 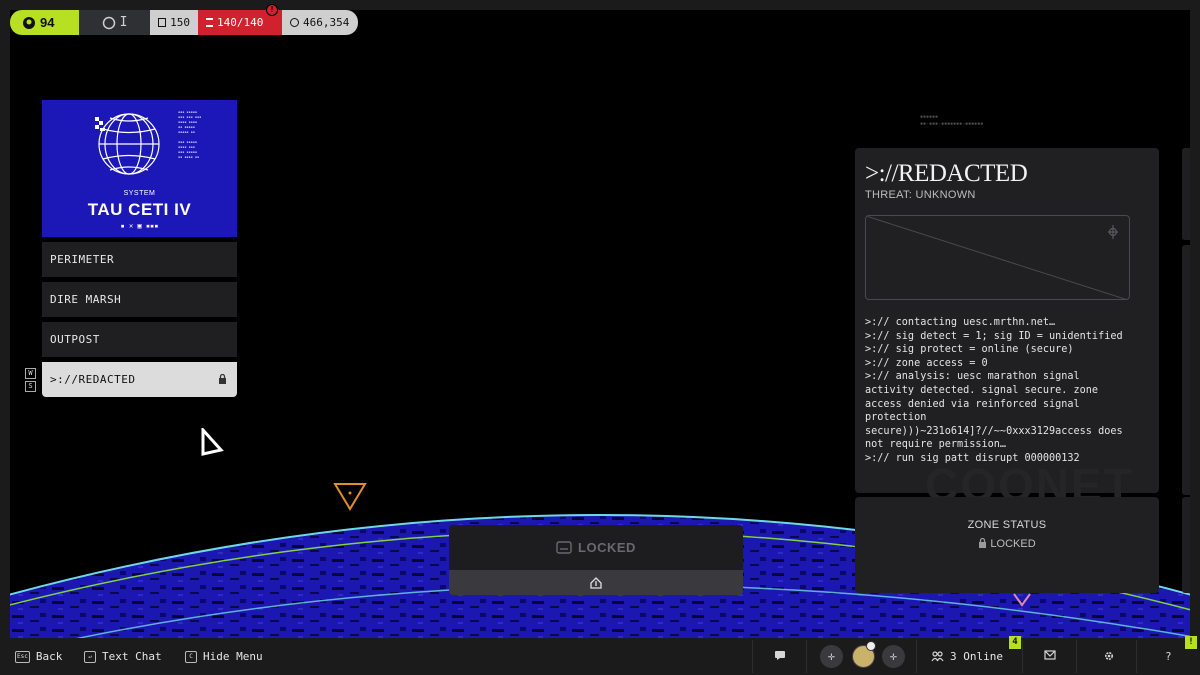 What do you see at coordinates (1109, 657) in the screenshot?
I see `gear-icon` at bounding box center [1109, 657].